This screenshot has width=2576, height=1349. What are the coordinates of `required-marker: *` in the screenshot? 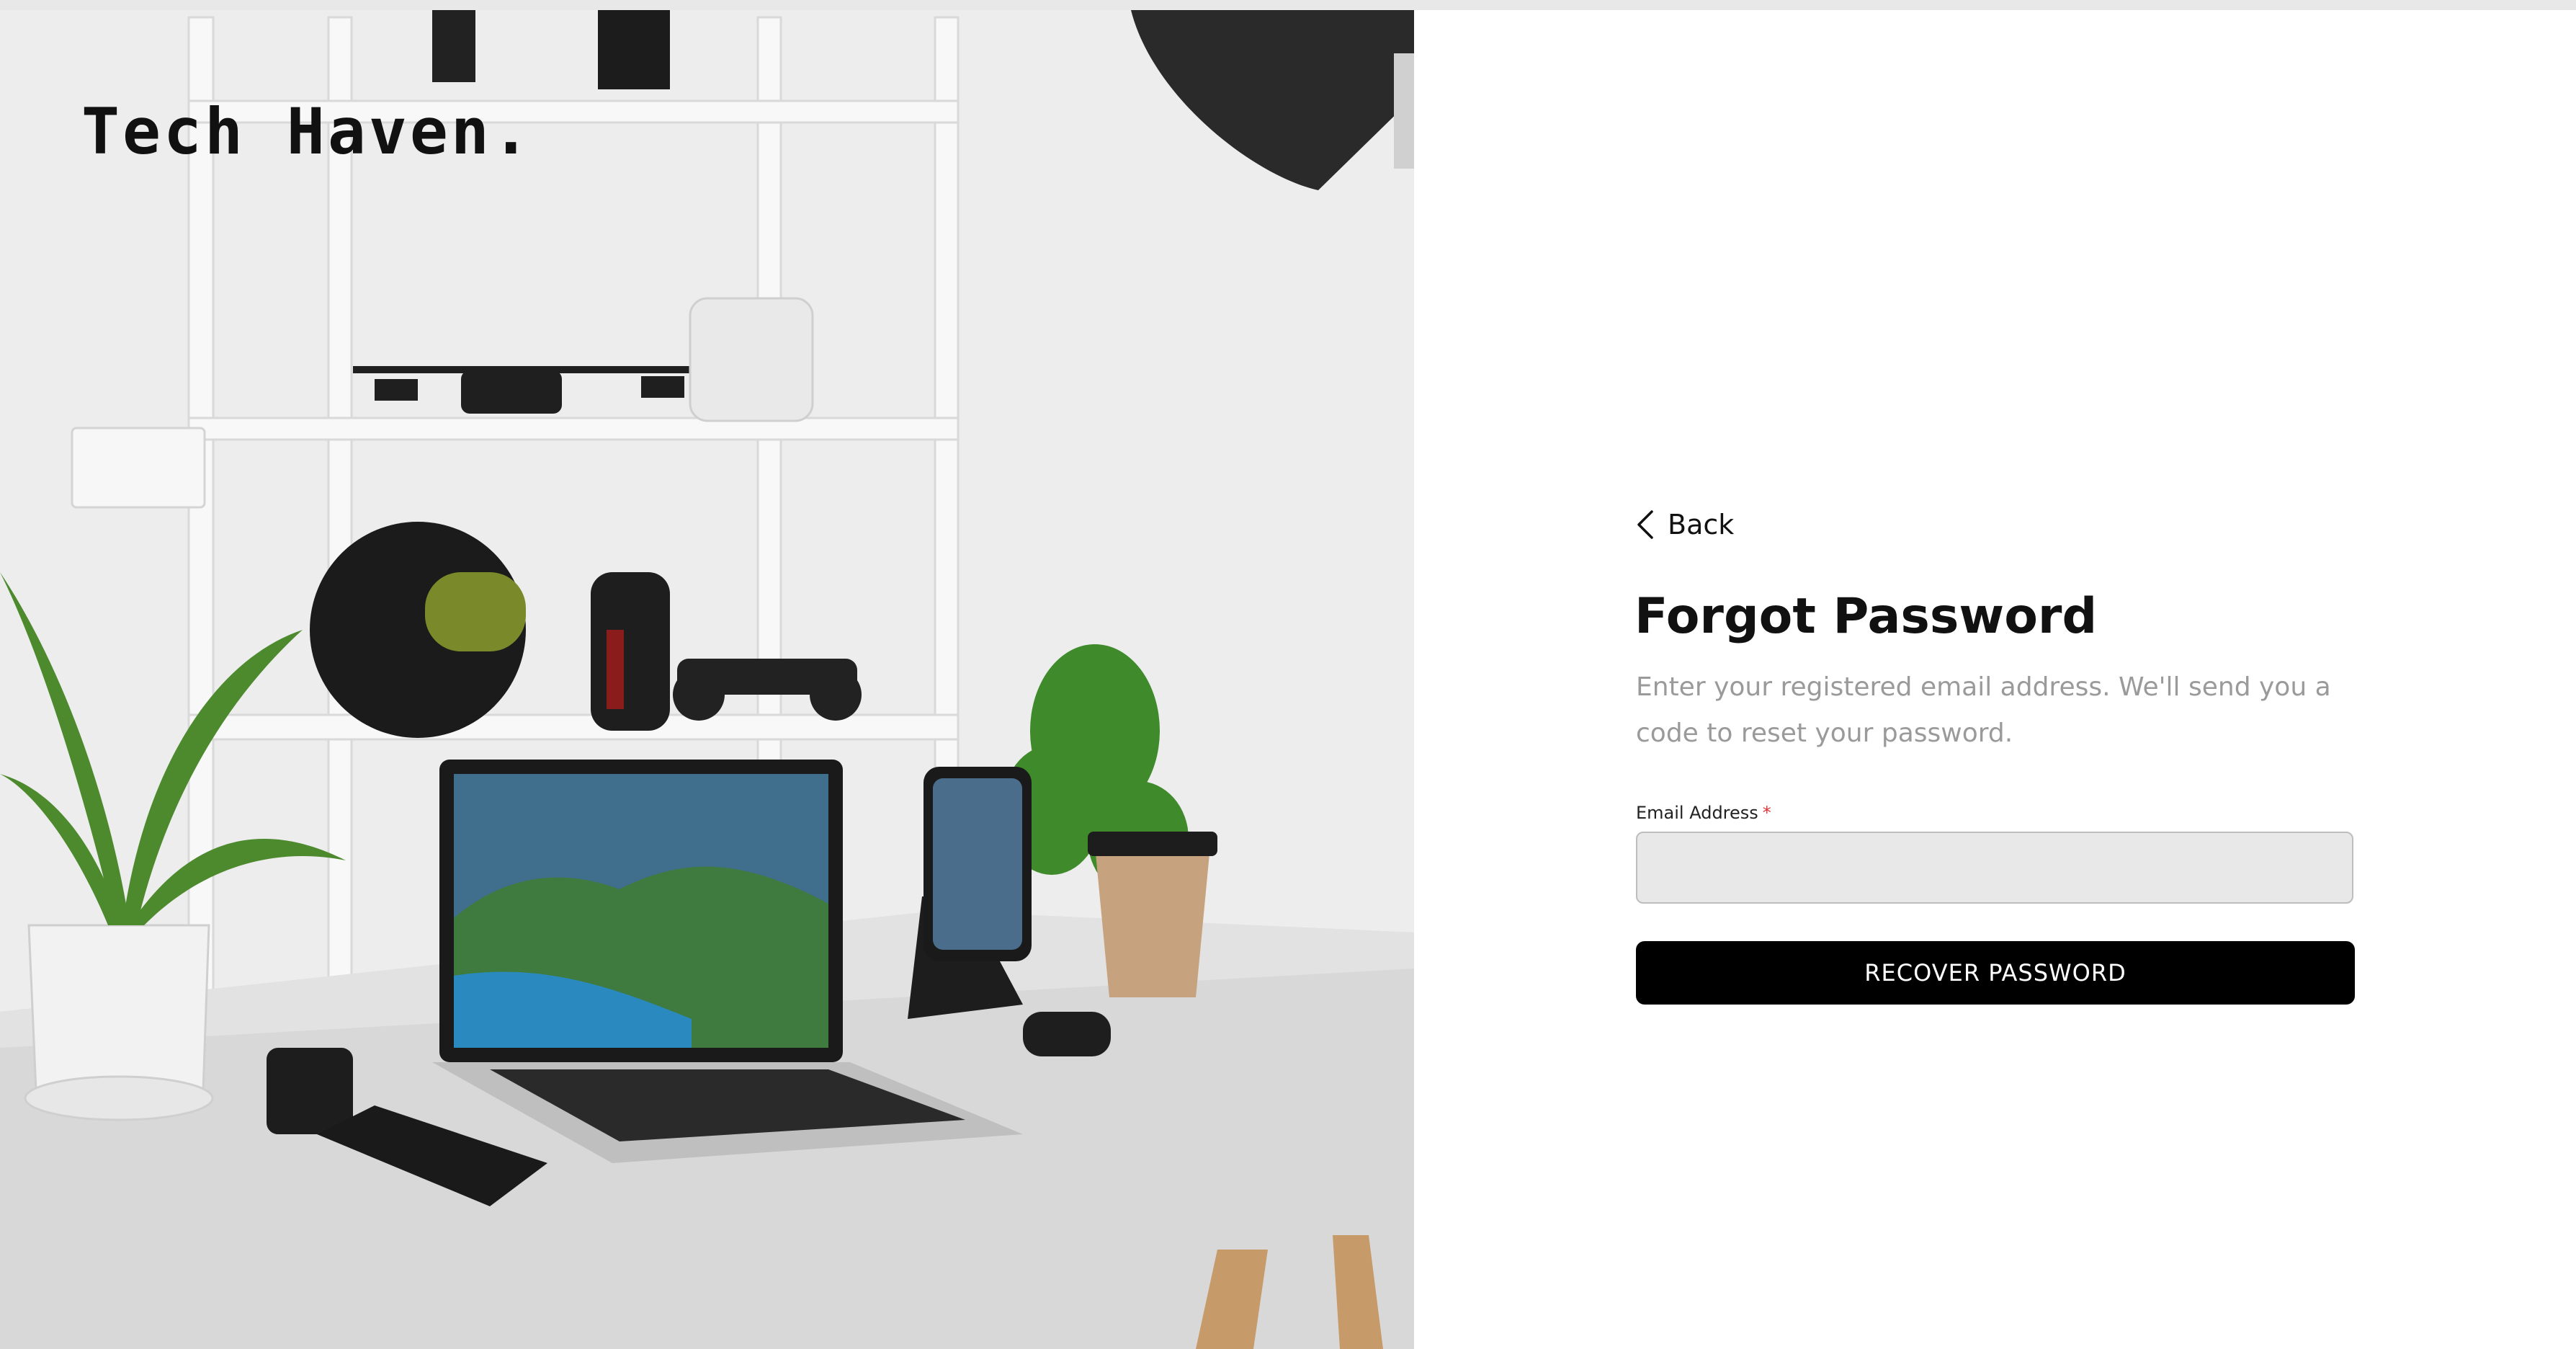 It's located at (1766, 813).